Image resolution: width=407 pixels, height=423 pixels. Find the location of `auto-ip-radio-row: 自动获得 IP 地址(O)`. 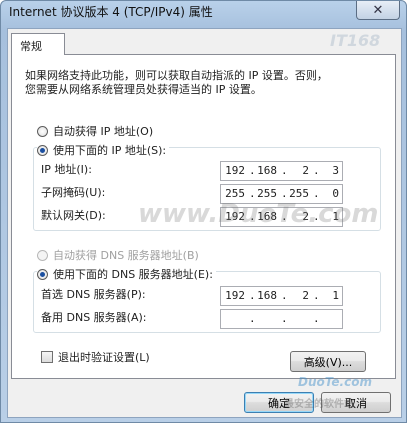

auto-ip-radio-row: 自动获得 IP 地址(O) is located at coordinates (95, 131).